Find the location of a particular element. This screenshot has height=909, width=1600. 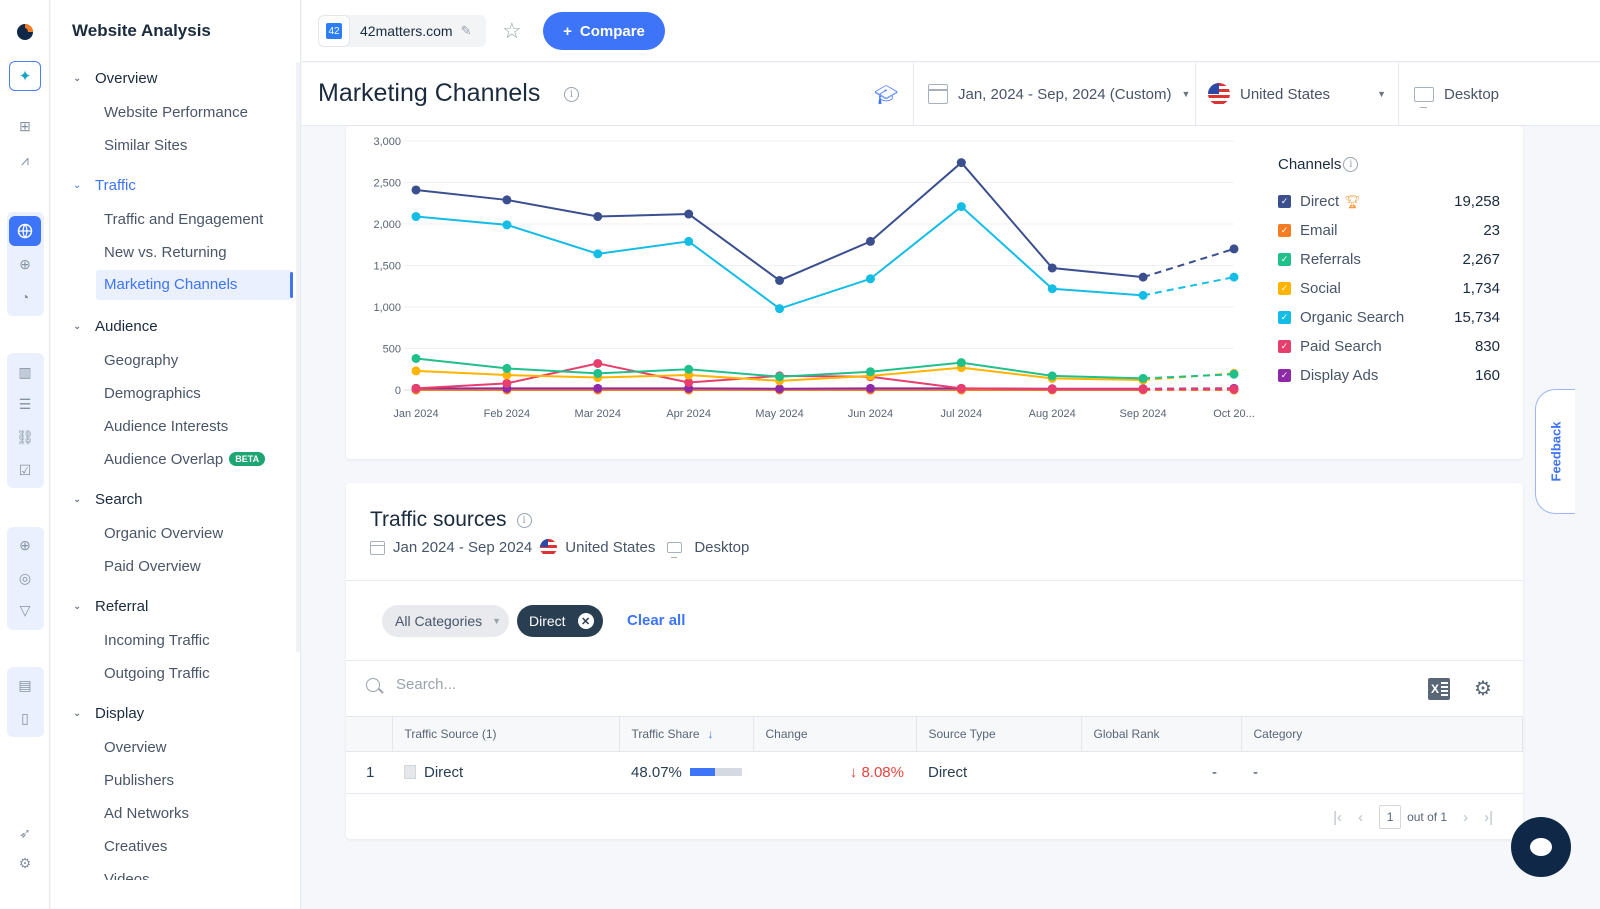

search-input is located at coordinates (596, 684).